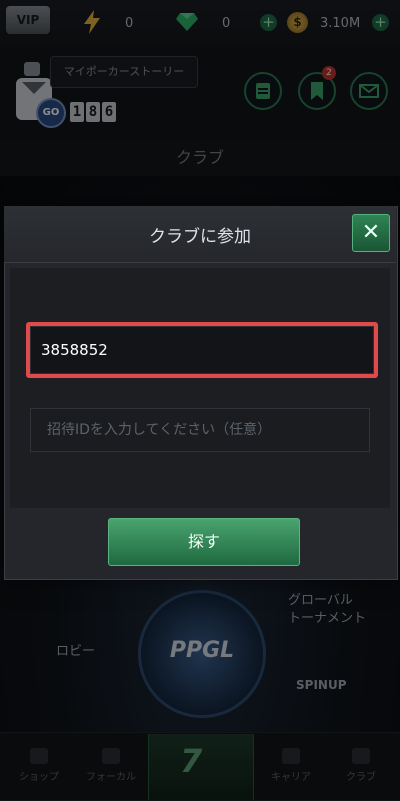 Image resolution: width=400 pixels, height=801 pixels. What do you see at coordinates (200, 237) in the screenshot?
I see `dialog-title: クラブに参加` at bounding box center [200, 237].